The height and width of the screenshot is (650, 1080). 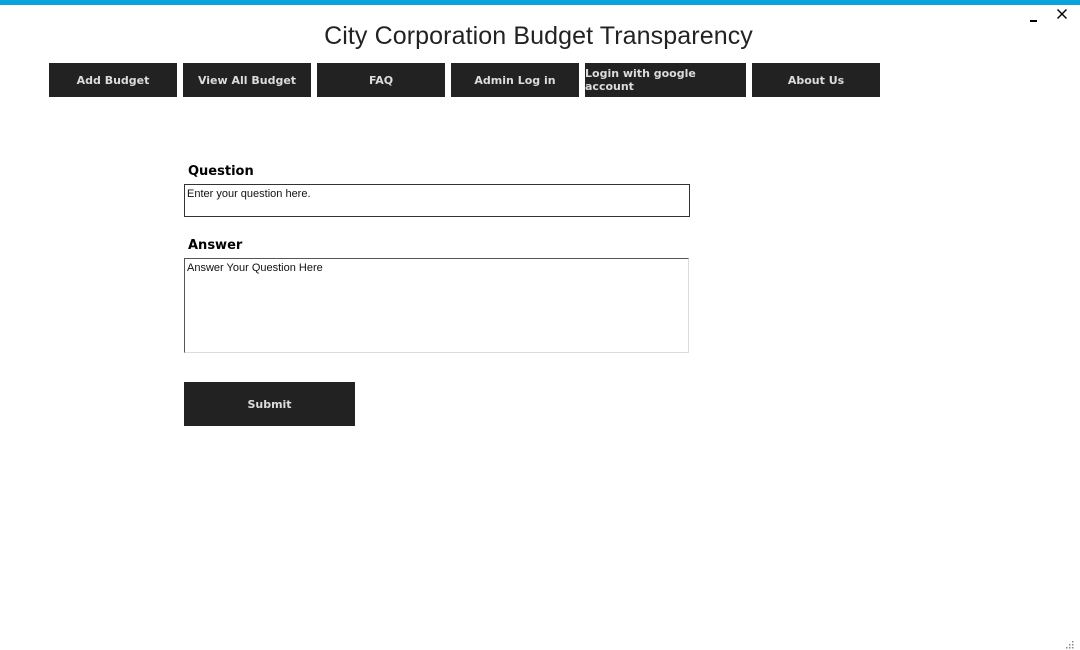 I want to click on answer-label: Answer, so click(x=215, y=245).